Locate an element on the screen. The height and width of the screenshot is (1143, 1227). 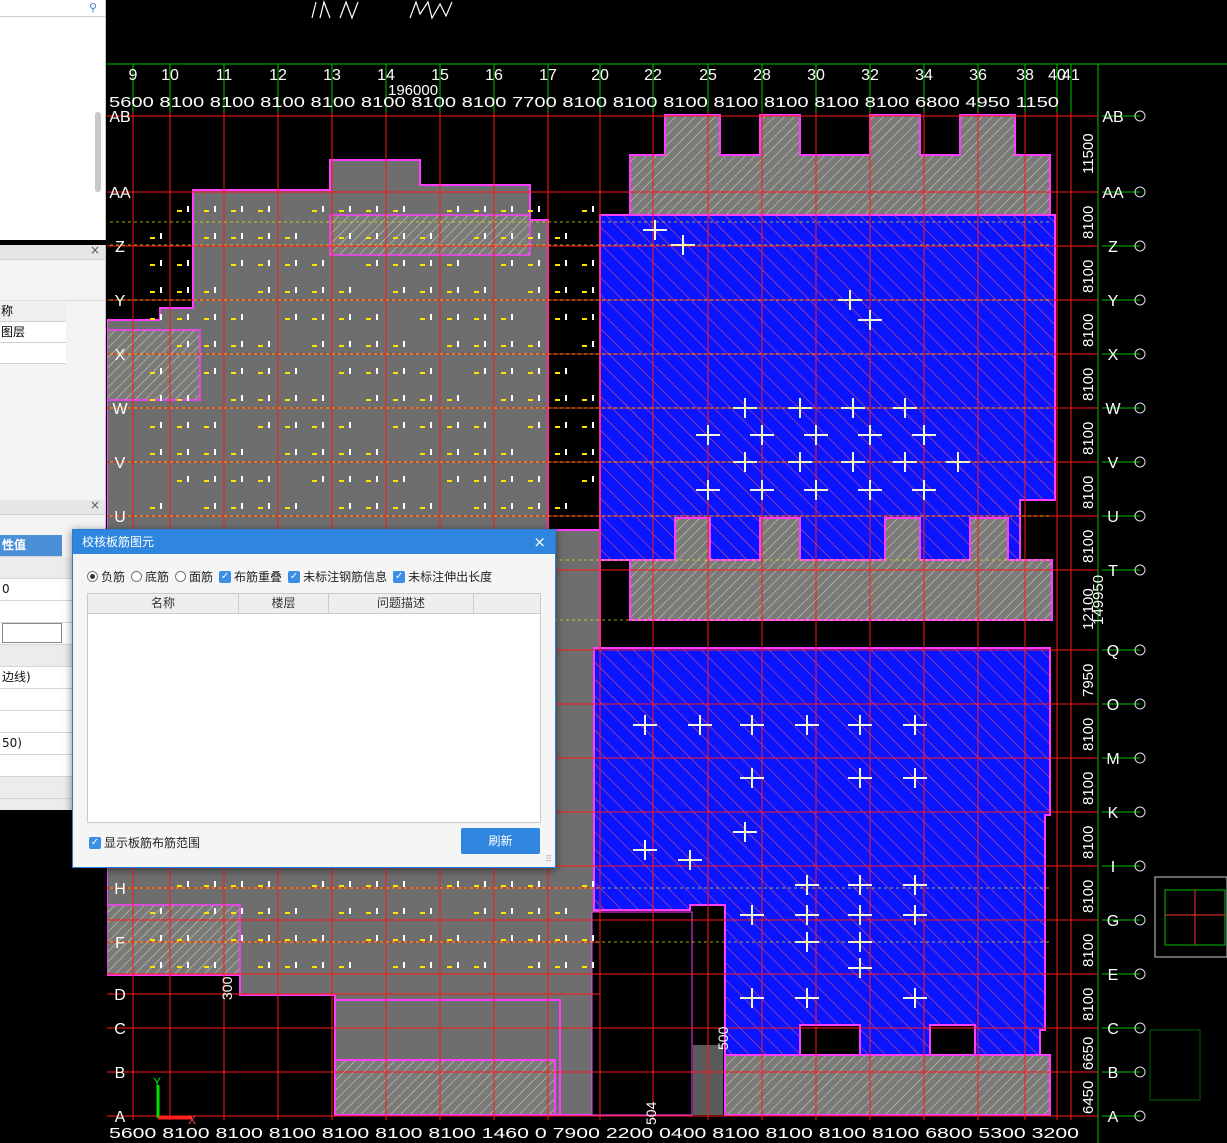
axis-label: W is located at coordinates (1113, 409).